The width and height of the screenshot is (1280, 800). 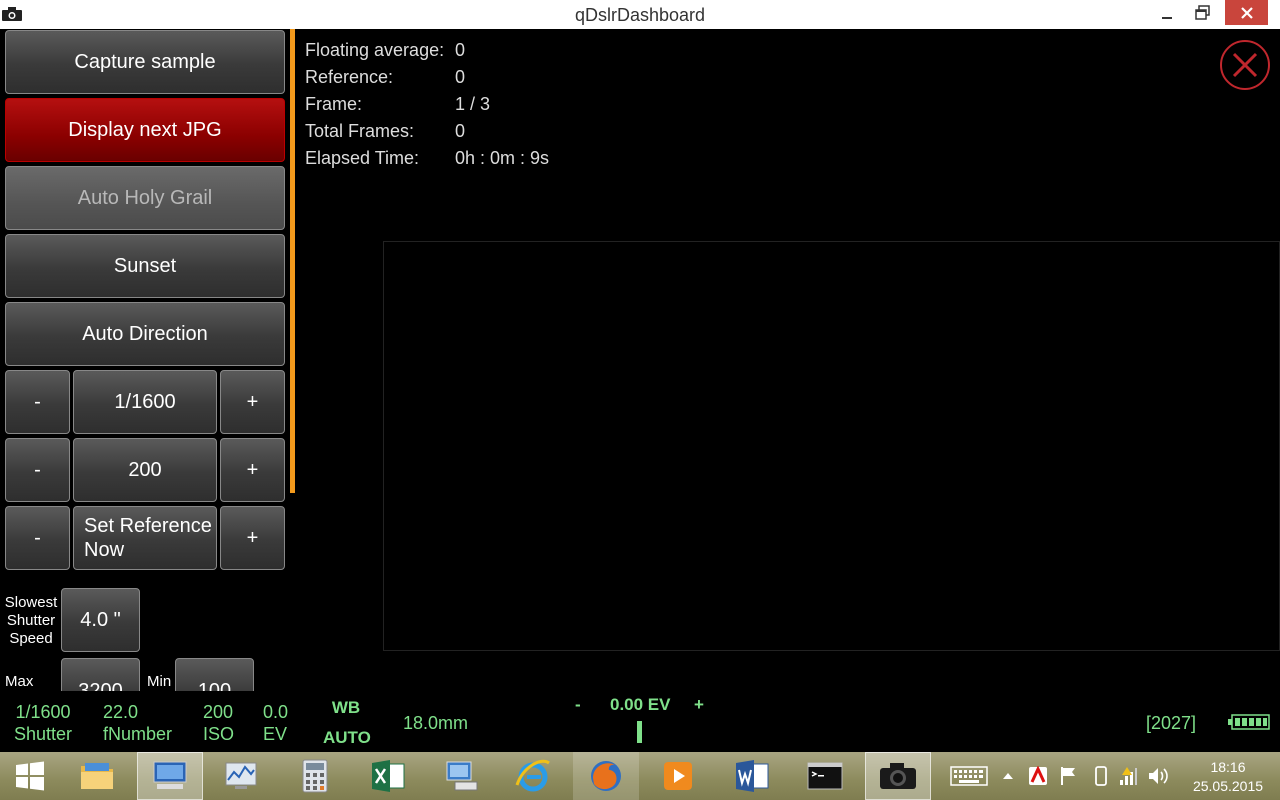 I want to click on show-hidden-icons-button, so click(x=1008, y=776).